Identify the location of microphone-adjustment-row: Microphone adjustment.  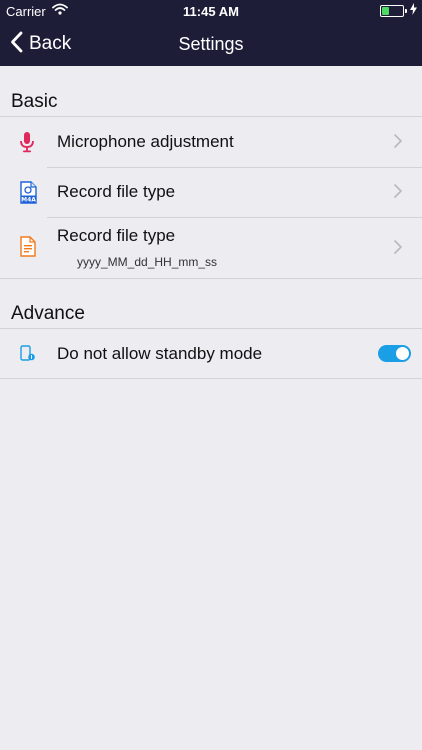
(211, 142).